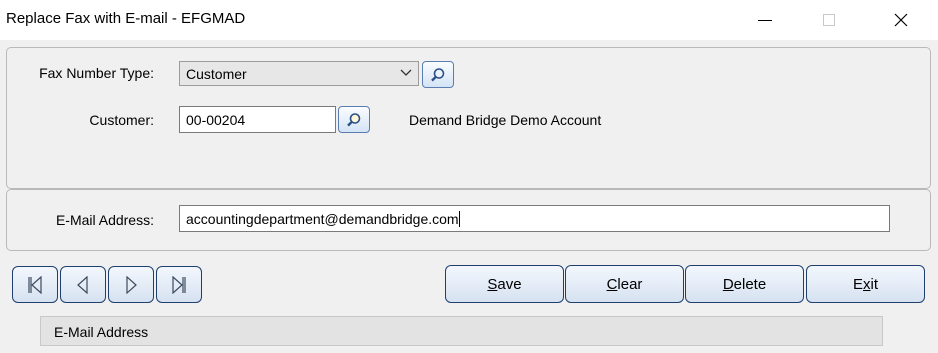 Image resolution: width=938 pixels, height=353 pixels. What do you see at coordinates (459, 219) in the screenshot?
I see `text-cursor` at bounding box center [459, 219].